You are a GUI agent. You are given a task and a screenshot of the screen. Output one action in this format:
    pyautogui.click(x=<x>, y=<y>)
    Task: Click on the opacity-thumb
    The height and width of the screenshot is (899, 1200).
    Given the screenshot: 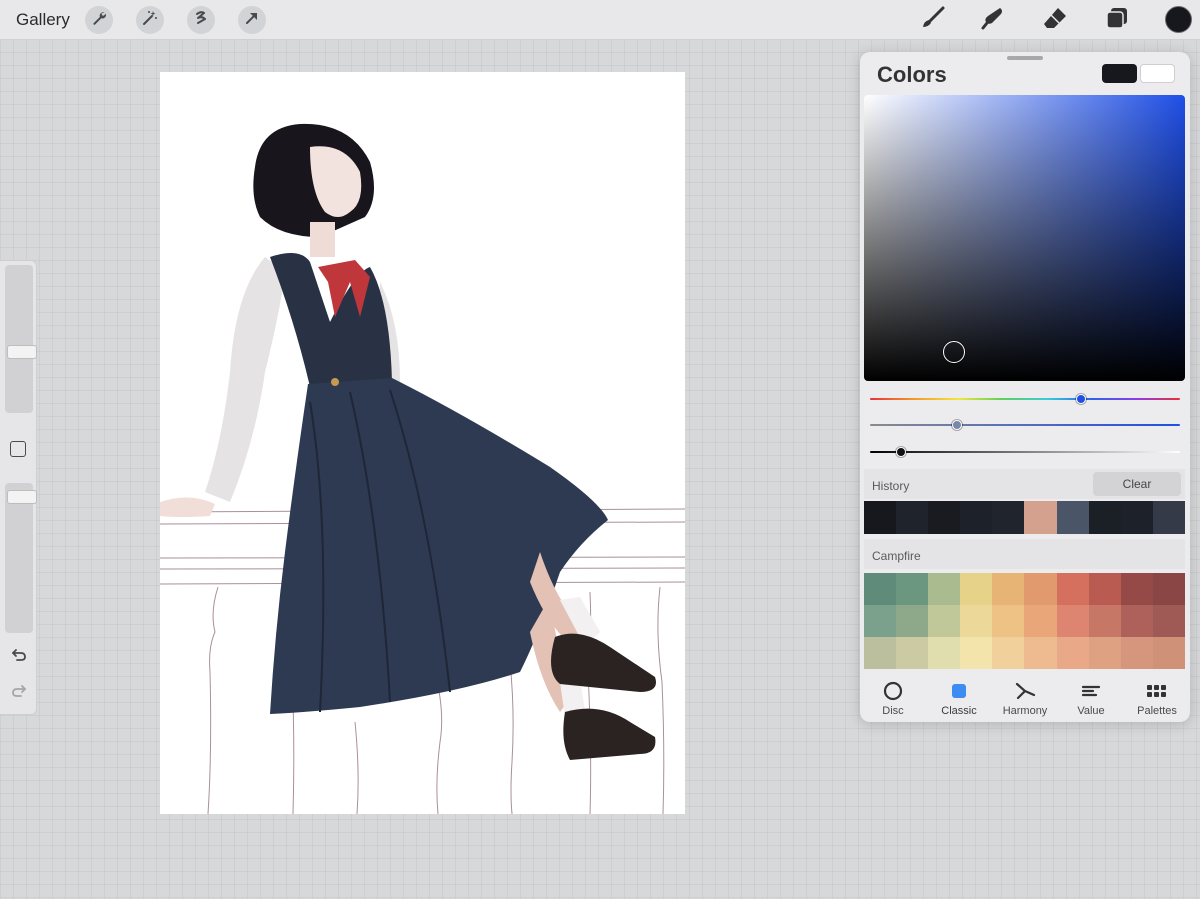 What is the action you would take?
    pyautogui.click(x=22, y=496)
    